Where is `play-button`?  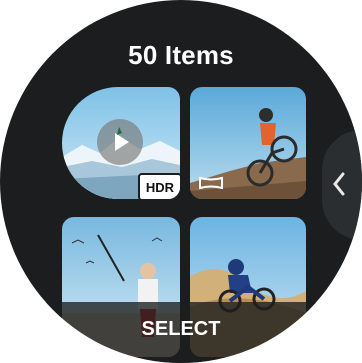 play-button is located at coordinates (120, 142).